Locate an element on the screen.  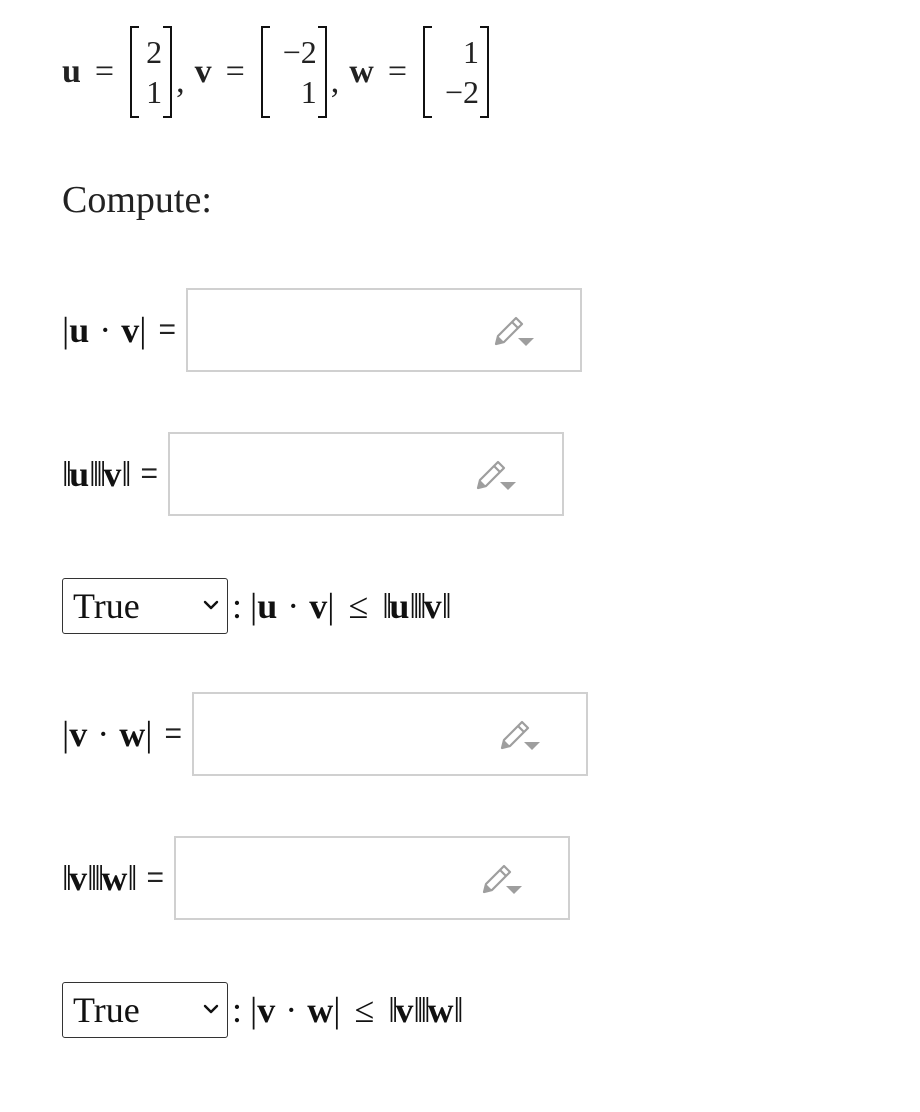
answer-input-abs-v-dot-w is located at coordinates (389, 734).